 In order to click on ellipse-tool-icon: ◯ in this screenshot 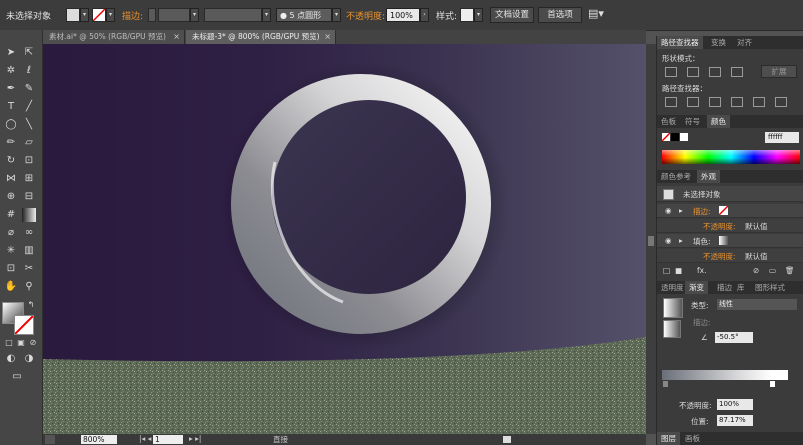, I will do `click(11, 125)`.